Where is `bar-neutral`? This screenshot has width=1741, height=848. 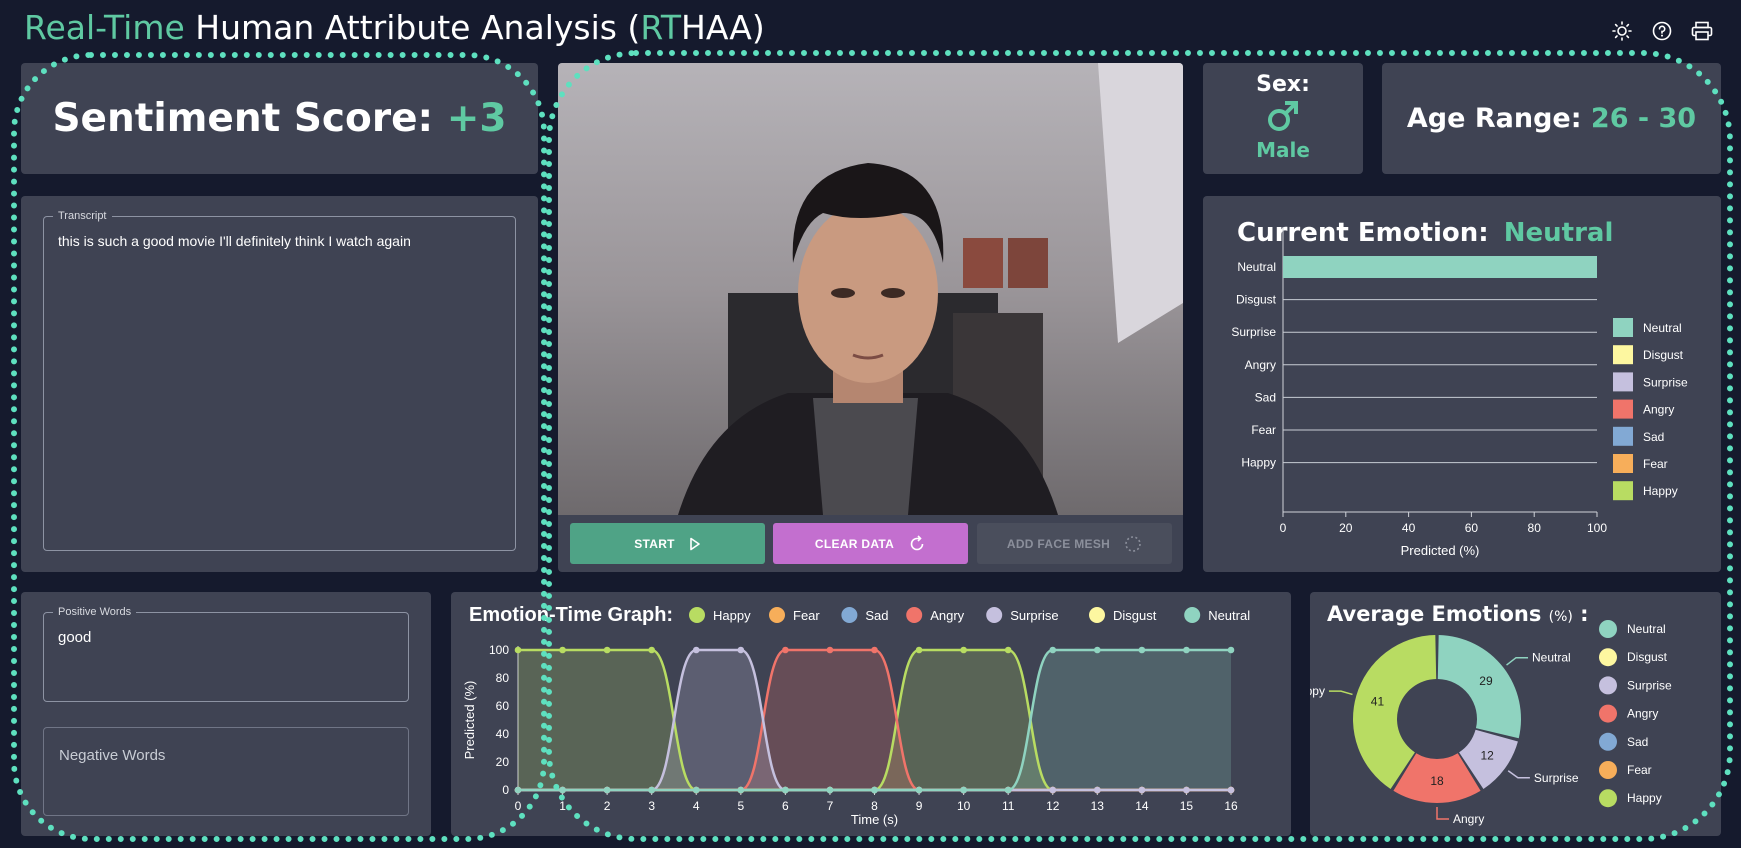
bar-neutral is located at coordinates (1440, 267).